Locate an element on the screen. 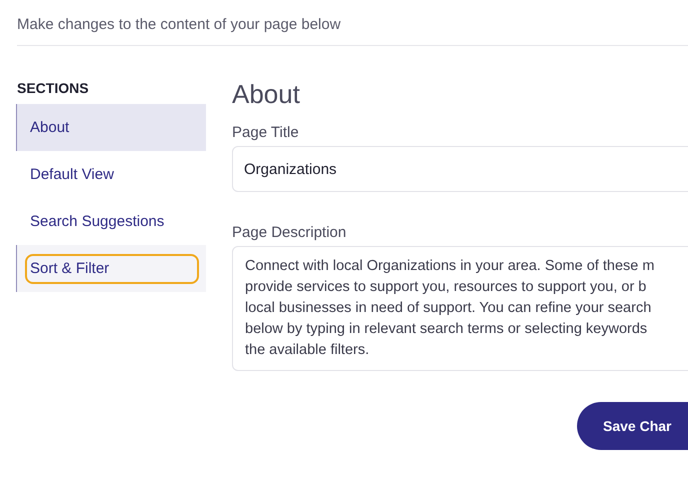 This screenshot has width=688, height=479. page-subtitle: Make changes to the content of your page below is located at coordinates (179, 25).